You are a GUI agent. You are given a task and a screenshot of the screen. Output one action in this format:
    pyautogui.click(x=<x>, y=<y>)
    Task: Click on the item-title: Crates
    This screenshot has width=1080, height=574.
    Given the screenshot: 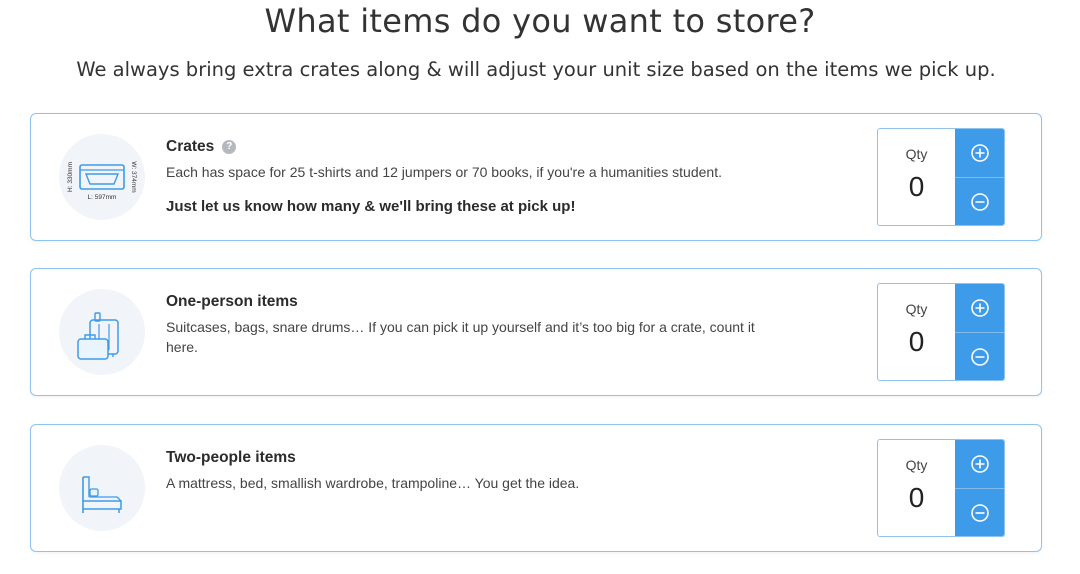 What is the action you would take?
    pyautogui.click(x=190, y=146)
    